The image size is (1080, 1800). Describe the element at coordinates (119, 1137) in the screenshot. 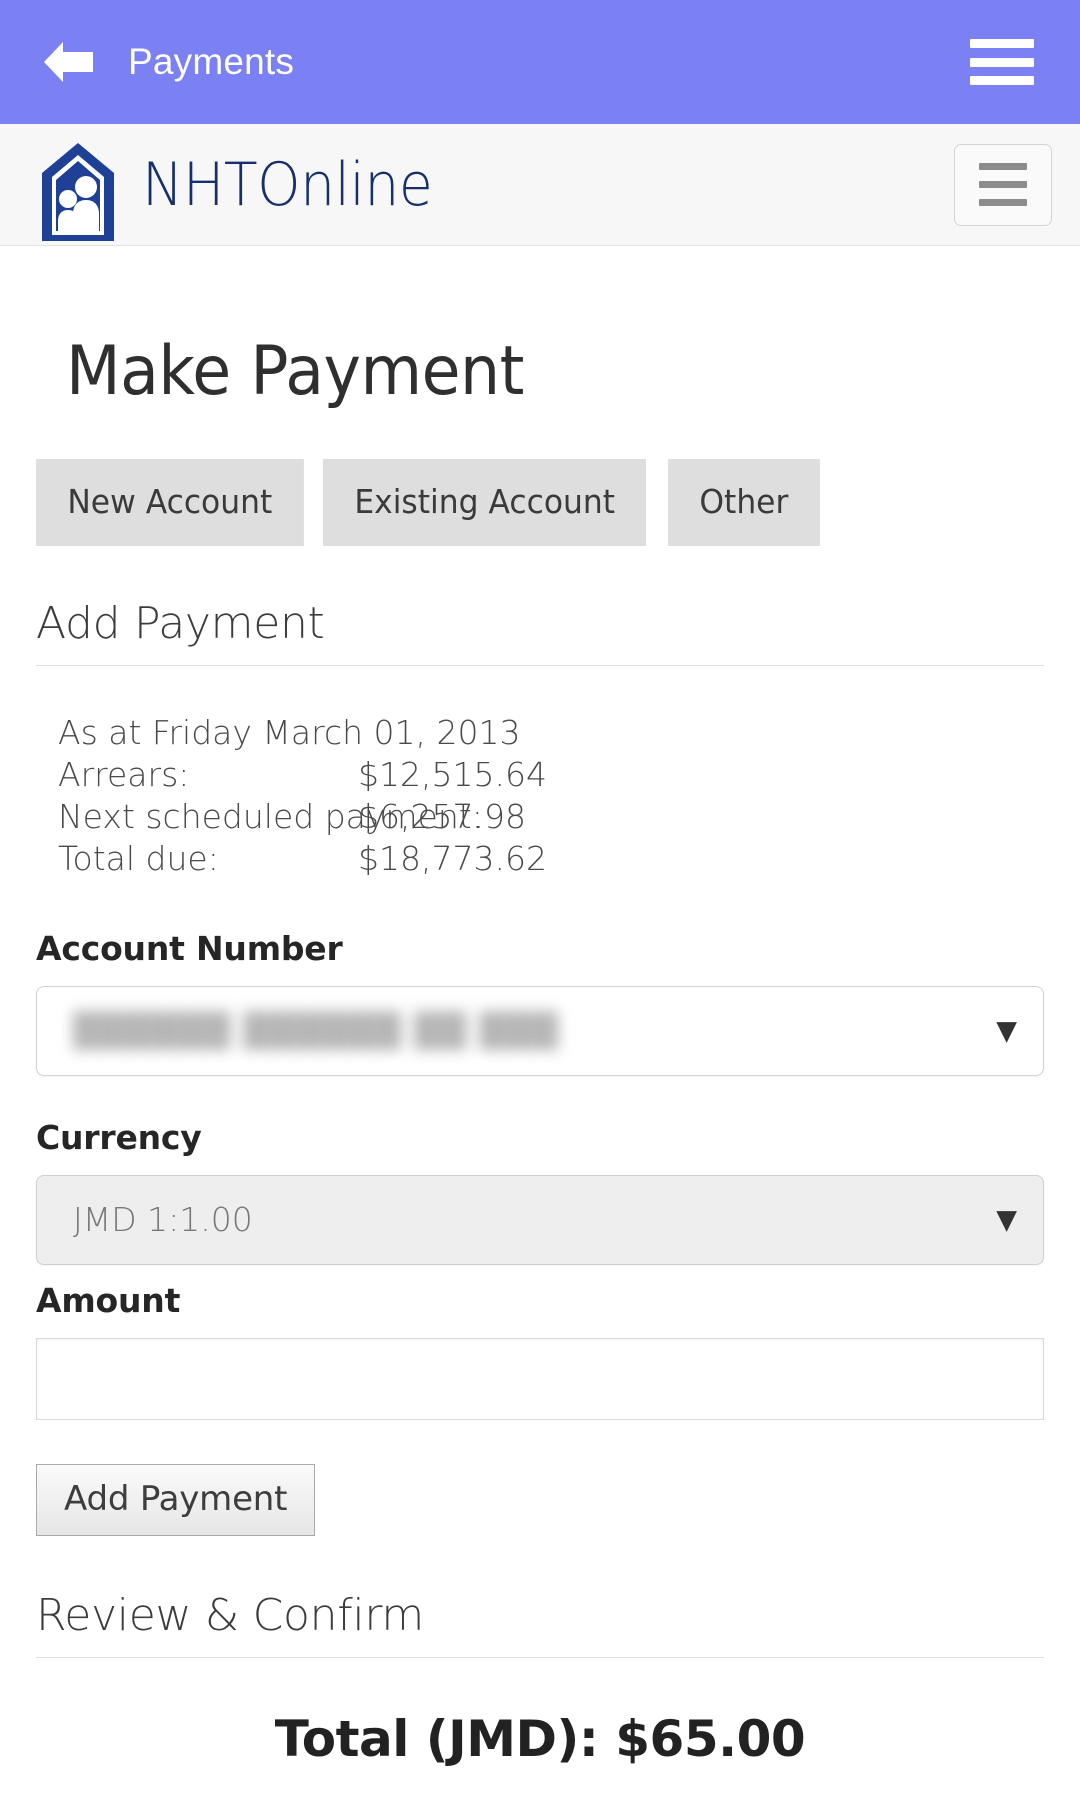

I see `currency-label: Currency` at that location.